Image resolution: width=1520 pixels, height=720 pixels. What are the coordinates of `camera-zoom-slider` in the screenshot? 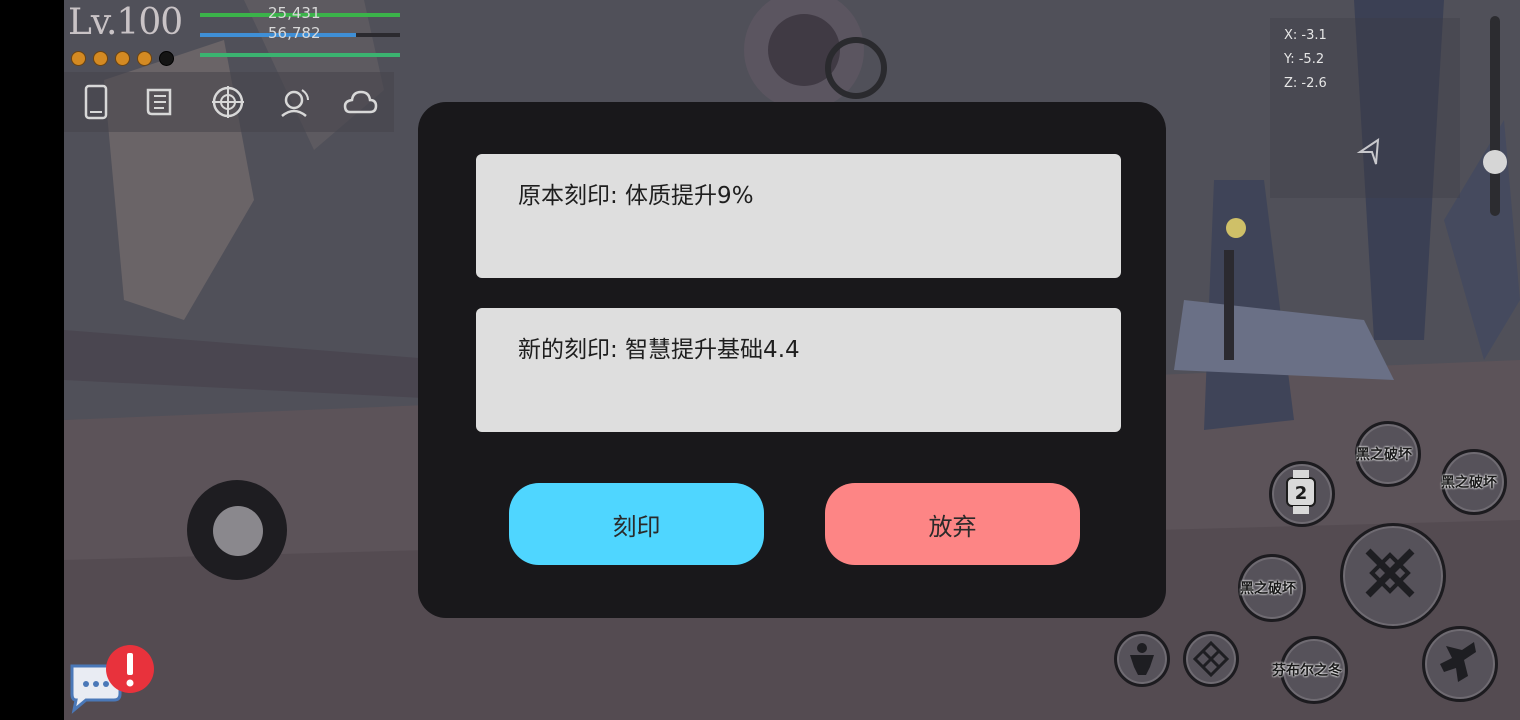 It's located at (1495, 116).